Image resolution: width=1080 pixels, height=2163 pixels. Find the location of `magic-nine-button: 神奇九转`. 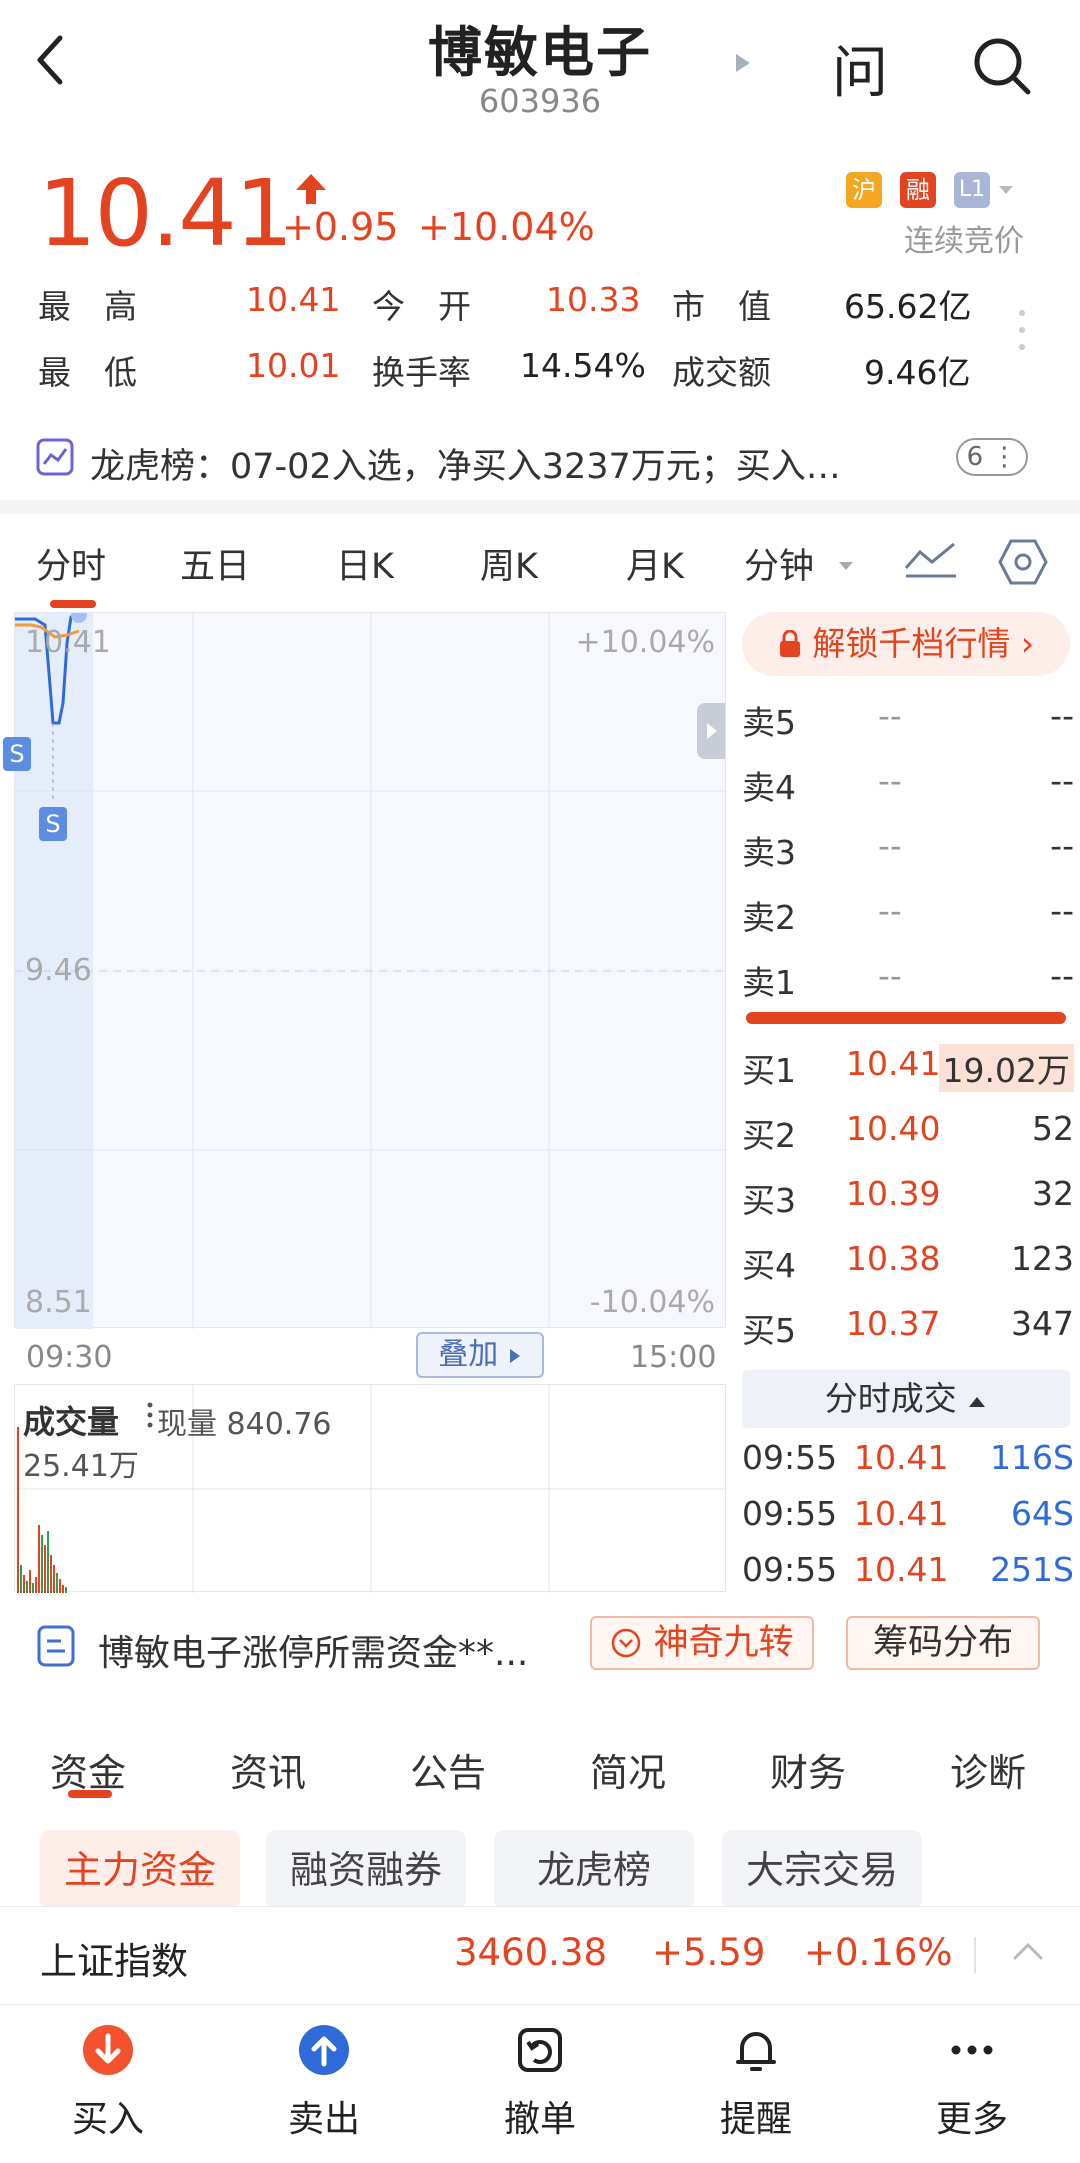

magic-nine-button: 神奇九转 is located at coordinates (702, 1643).